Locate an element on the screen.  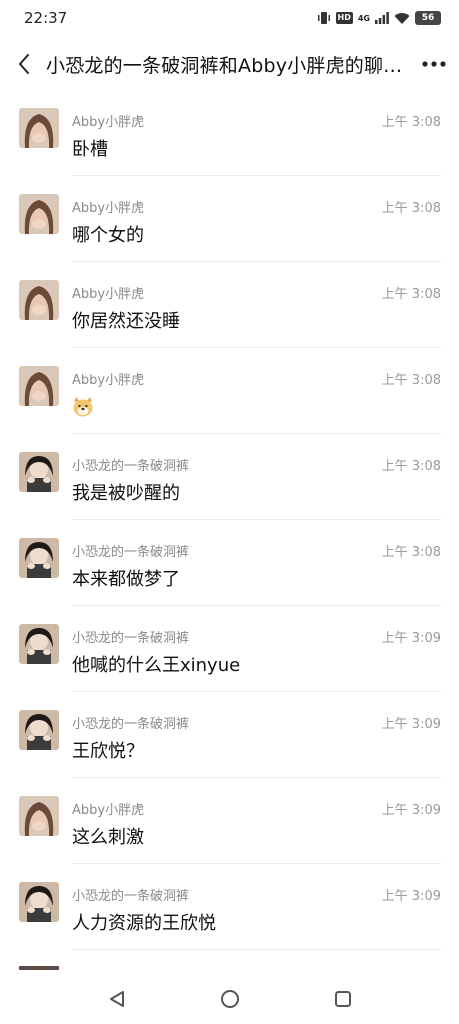
status-bar: 22:37 HD 4G 56 is located at coordinates (229, 18).